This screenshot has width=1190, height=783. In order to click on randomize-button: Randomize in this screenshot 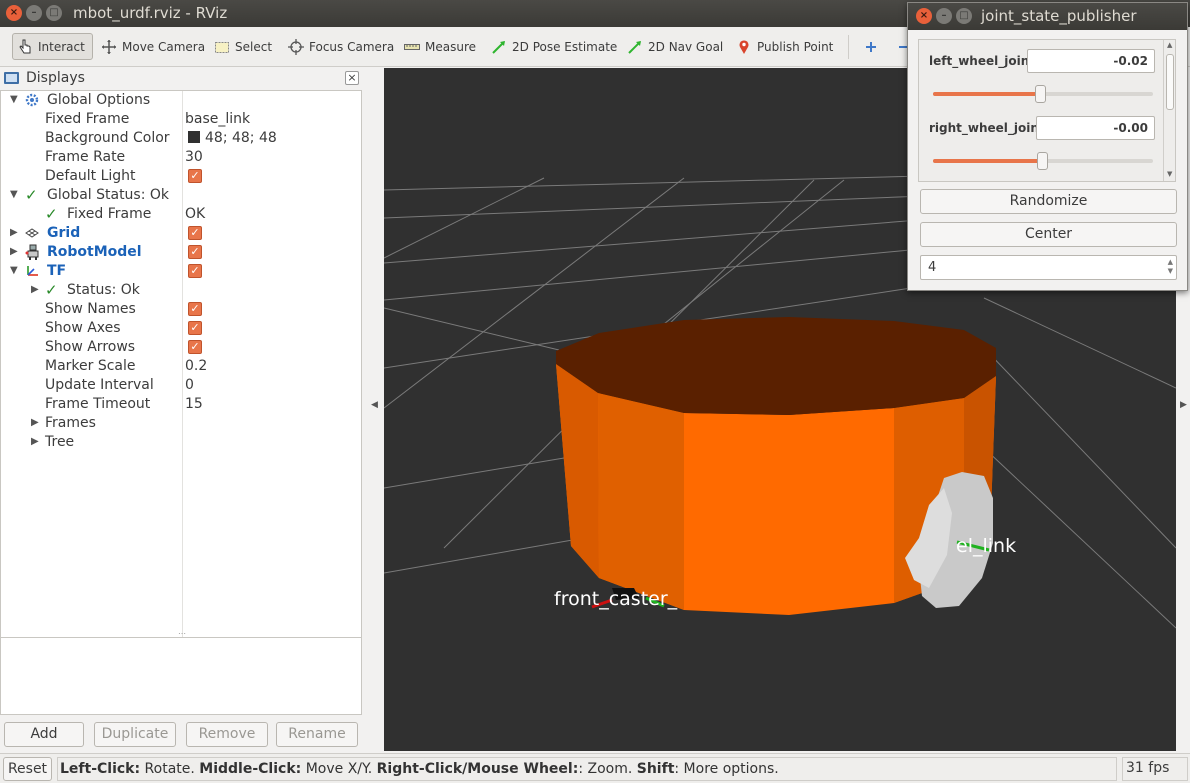, I will do `click(1048, 201)`.